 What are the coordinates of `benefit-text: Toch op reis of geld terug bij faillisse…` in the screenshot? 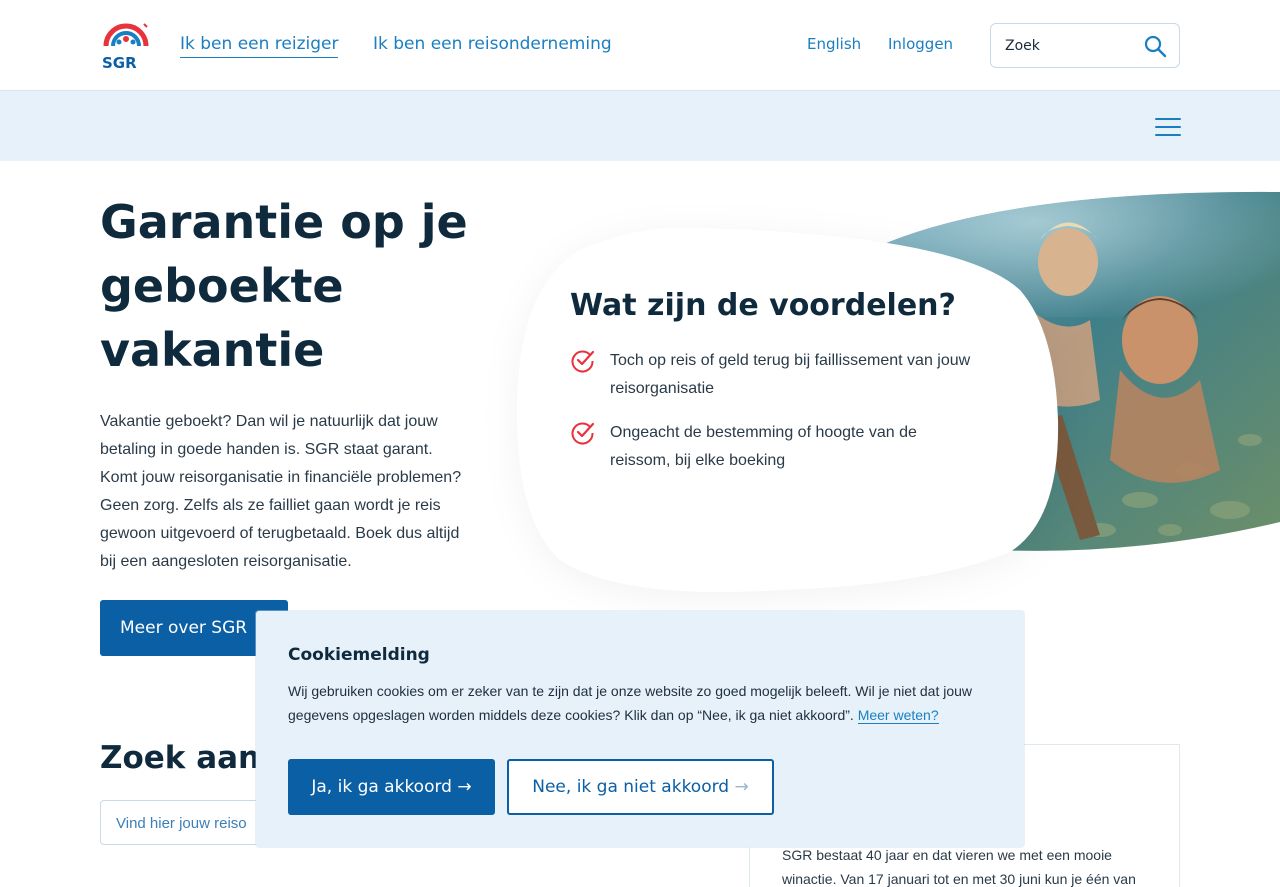 It's located at (790, 374).